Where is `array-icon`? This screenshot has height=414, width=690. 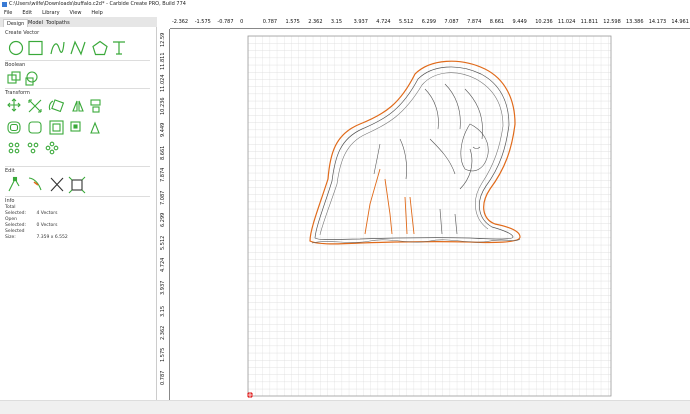 array-icon is located at coordinates (14, 148).